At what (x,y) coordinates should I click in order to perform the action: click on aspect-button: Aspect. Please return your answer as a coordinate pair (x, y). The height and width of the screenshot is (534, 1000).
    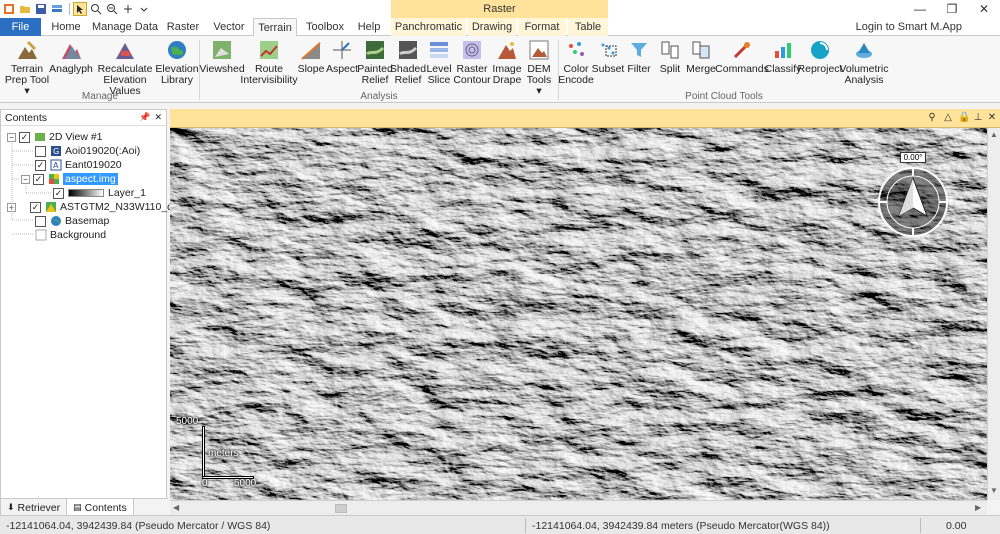
    Looking at the image, I should click on (342, 56).